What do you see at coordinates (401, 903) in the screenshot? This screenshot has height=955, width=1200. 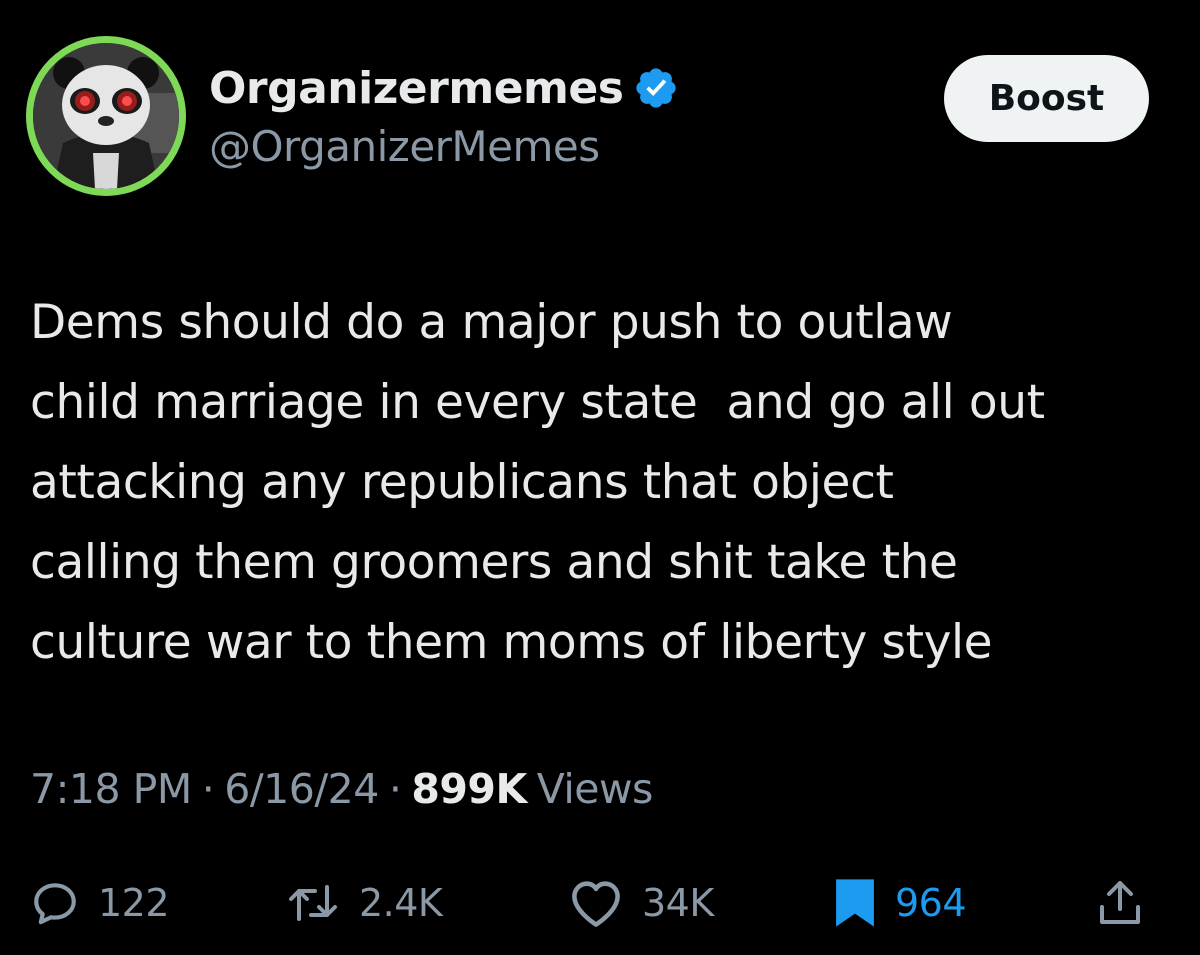 I see `retweet-count: 2.4K` at bounding box center [401, 903].